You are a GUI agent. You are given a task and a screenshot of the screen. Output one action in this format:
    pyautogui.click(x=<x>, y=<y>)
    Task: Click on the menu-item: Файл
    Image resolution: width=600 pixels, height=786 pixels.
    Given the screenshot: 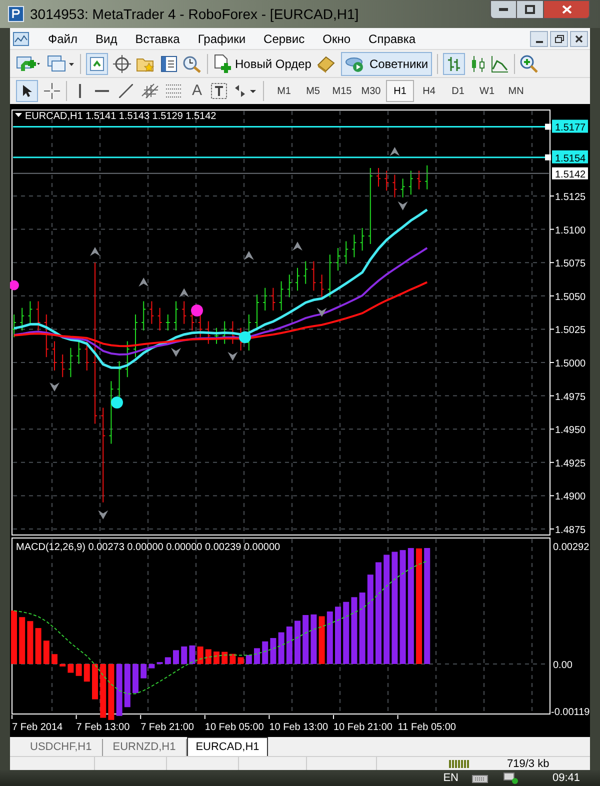 What is the action you would take?
    pyautogui.click(x=63, y=39)
    